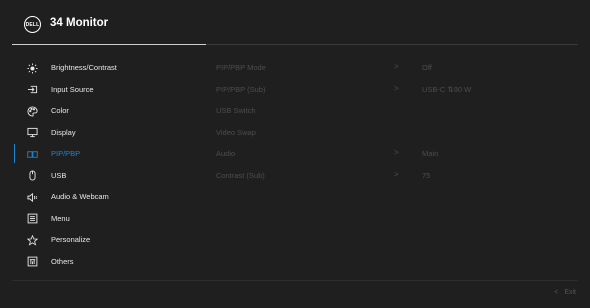 The width and height of the screenshot is (590, 308). What do you see at coordinates (32, 240) in the screenshot?
I see `star-icon` at bounding box center [32, 240].